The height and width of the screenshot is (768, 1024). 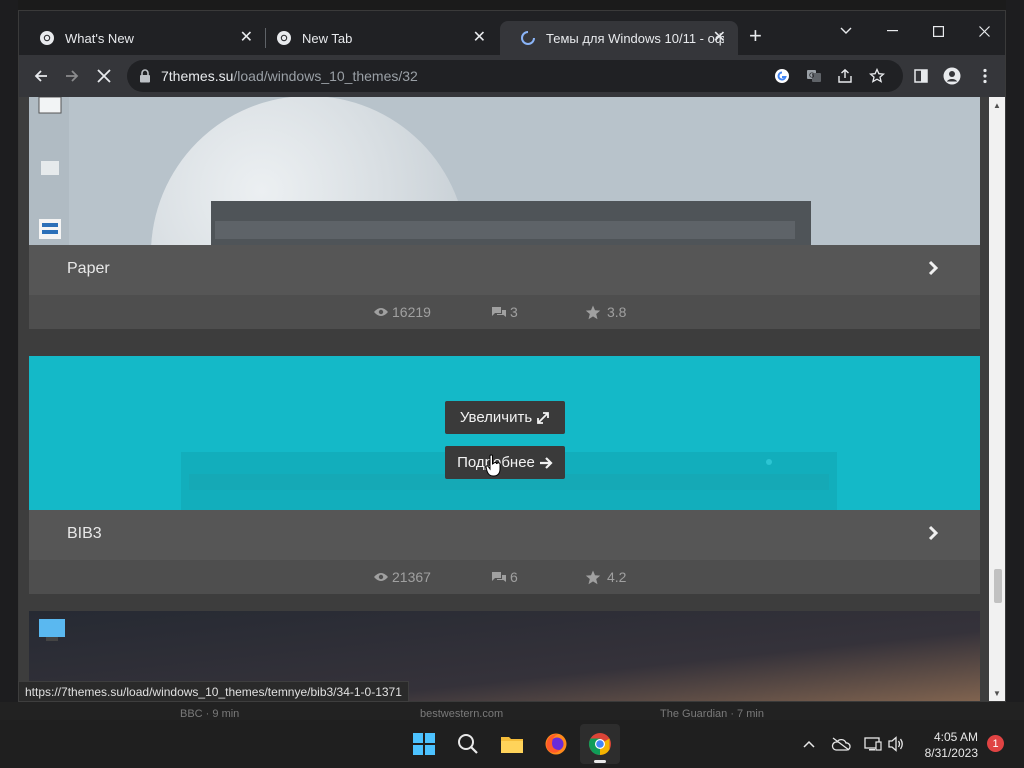 I want to click on firefox-button, so click(x=556, y=744).